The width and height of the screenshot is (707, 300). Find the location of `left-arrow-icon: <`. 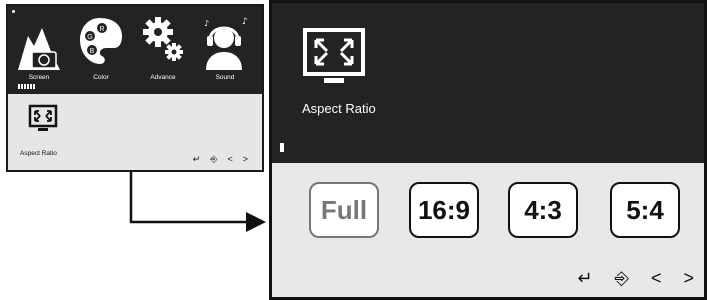

left-arrow-icon: < is located at coordinates (656, 278).